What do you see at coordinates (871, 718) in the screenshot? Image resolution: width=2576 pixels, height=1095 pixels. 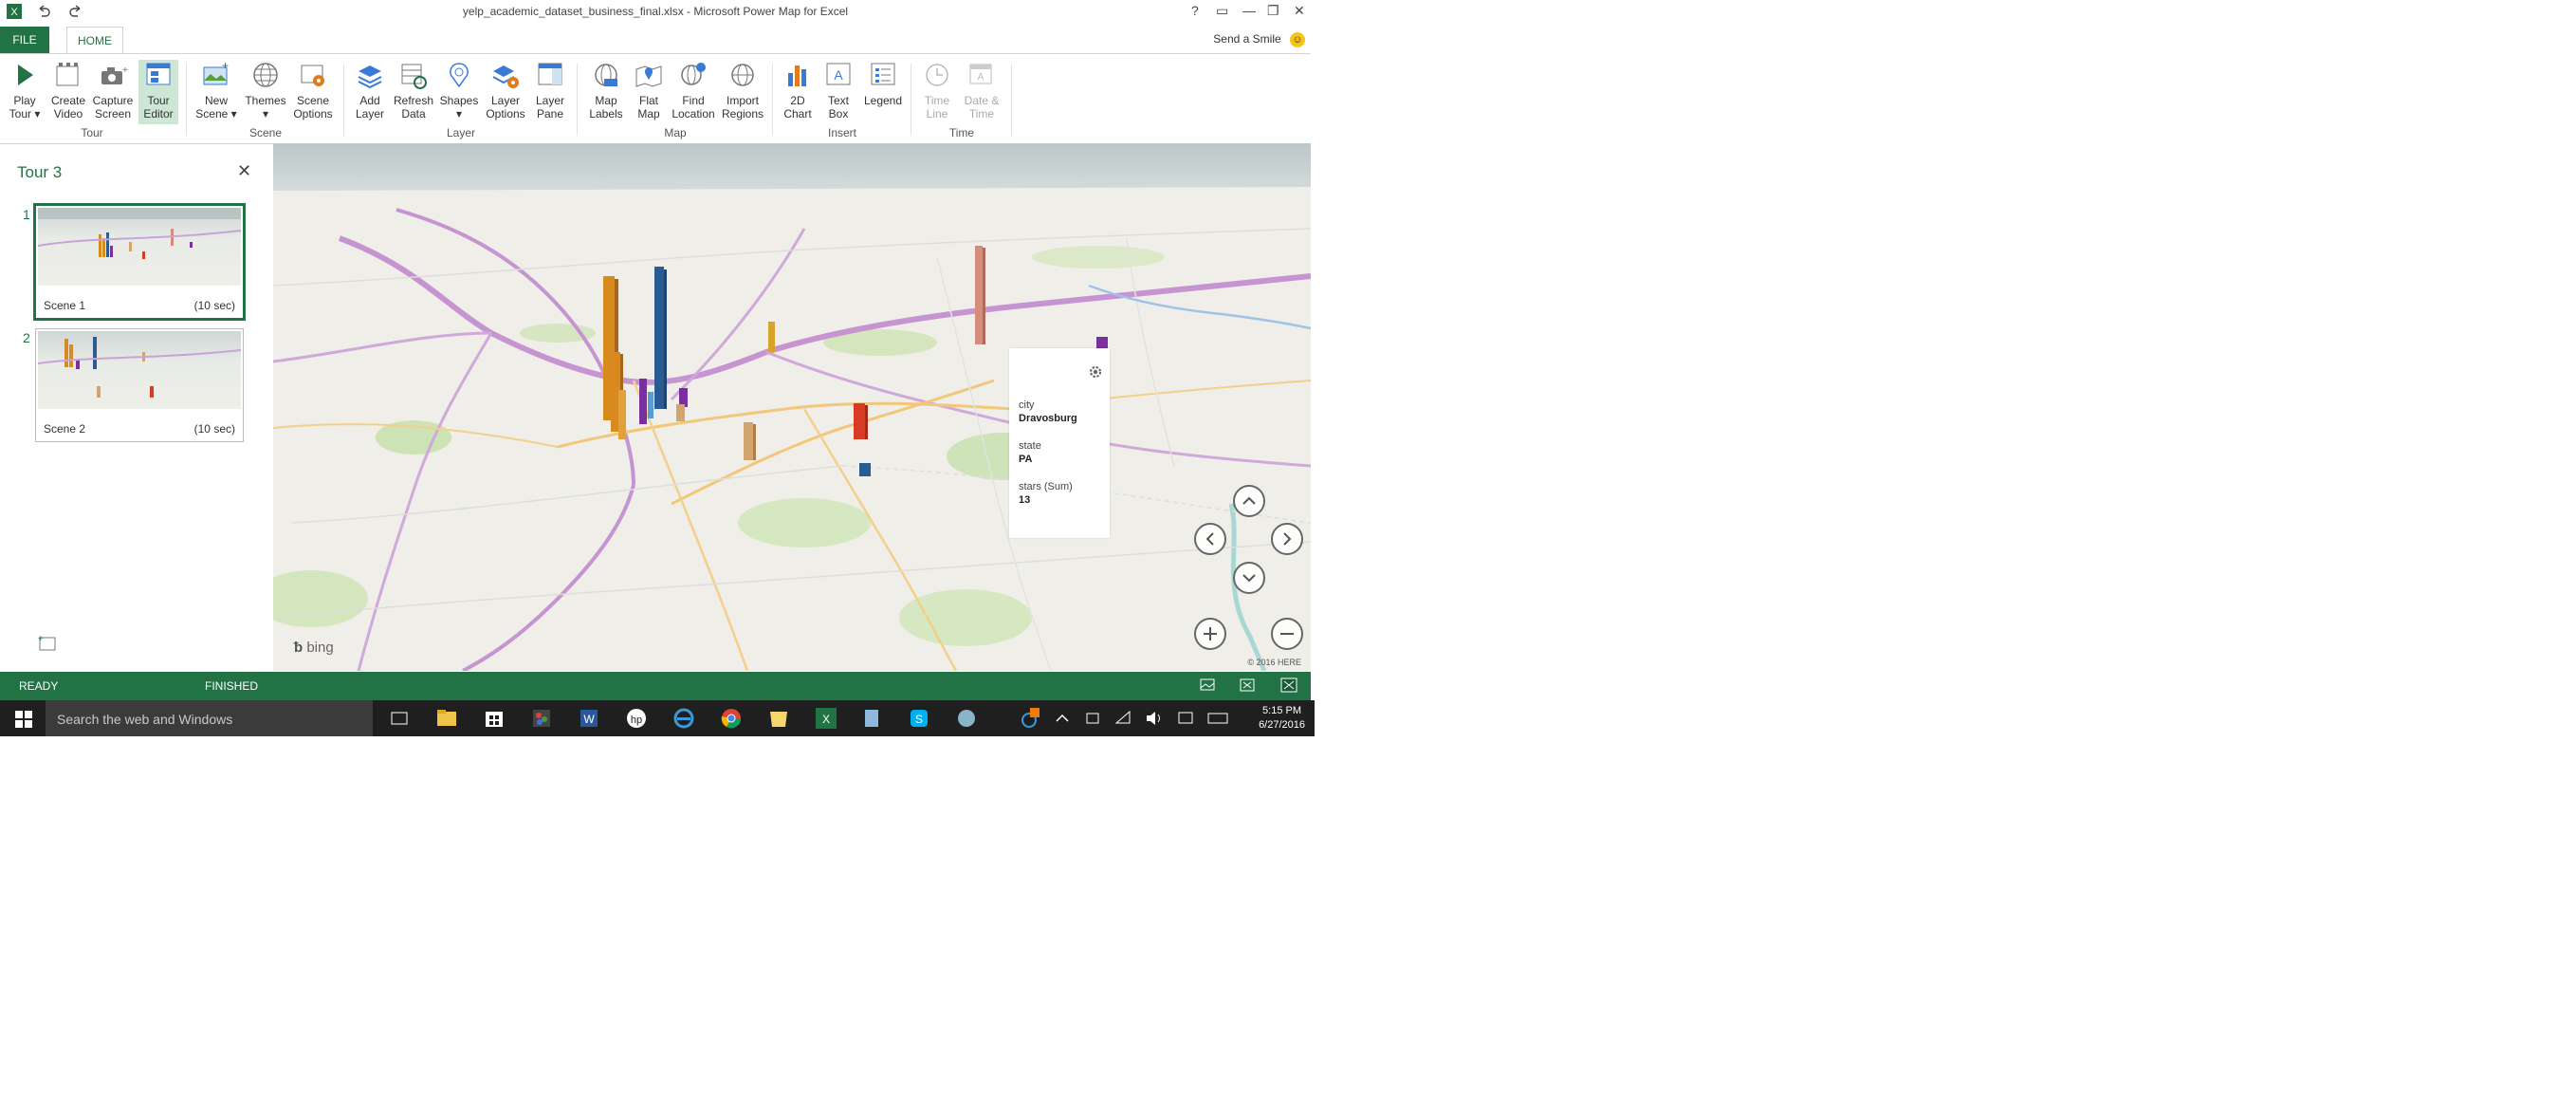 I see `notepad-icon` at bounding box center [871, 718].